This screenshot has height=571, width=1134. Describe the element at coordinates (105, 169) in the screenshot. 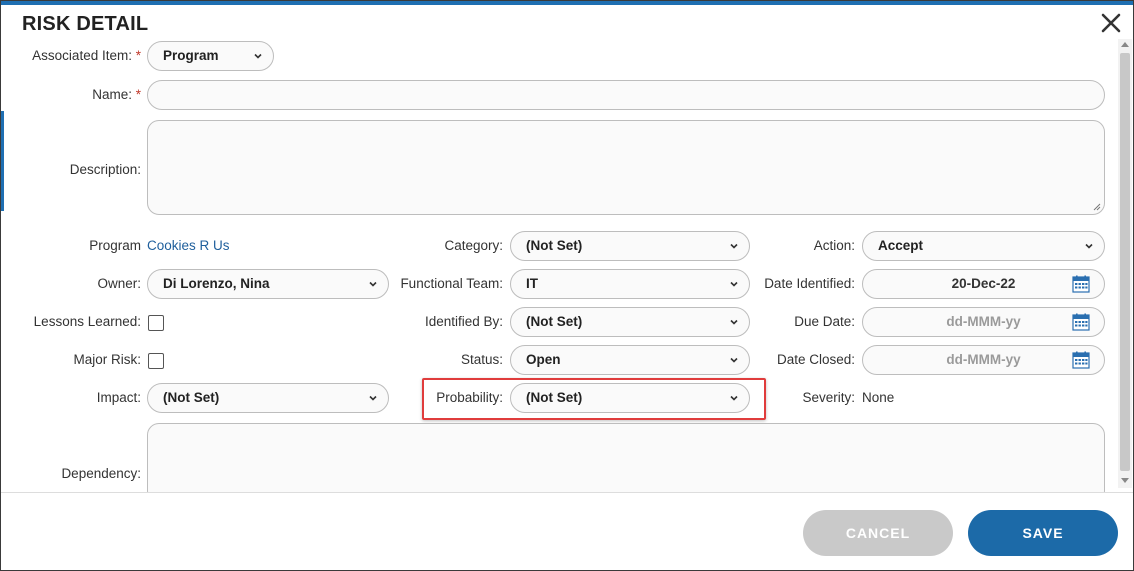

I see `description-label: Description:` at that location.